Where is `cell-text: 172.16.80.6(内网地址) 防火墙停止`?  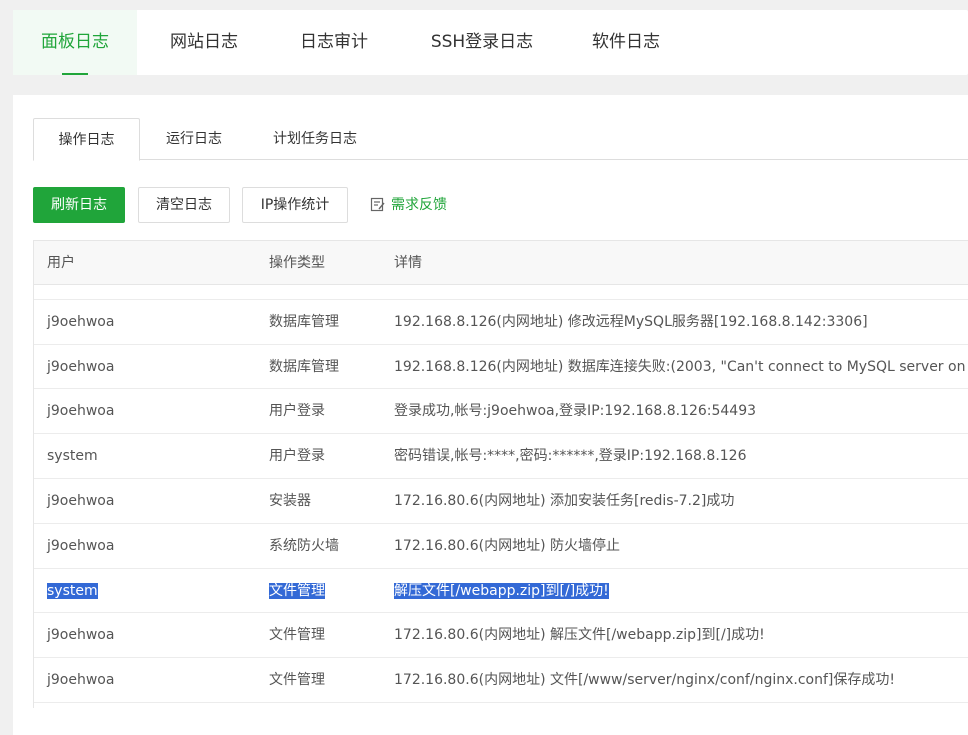 cell-text: 172.16.80.6(内网地址) 防火墙停止 is located at coordinates (507, 545).